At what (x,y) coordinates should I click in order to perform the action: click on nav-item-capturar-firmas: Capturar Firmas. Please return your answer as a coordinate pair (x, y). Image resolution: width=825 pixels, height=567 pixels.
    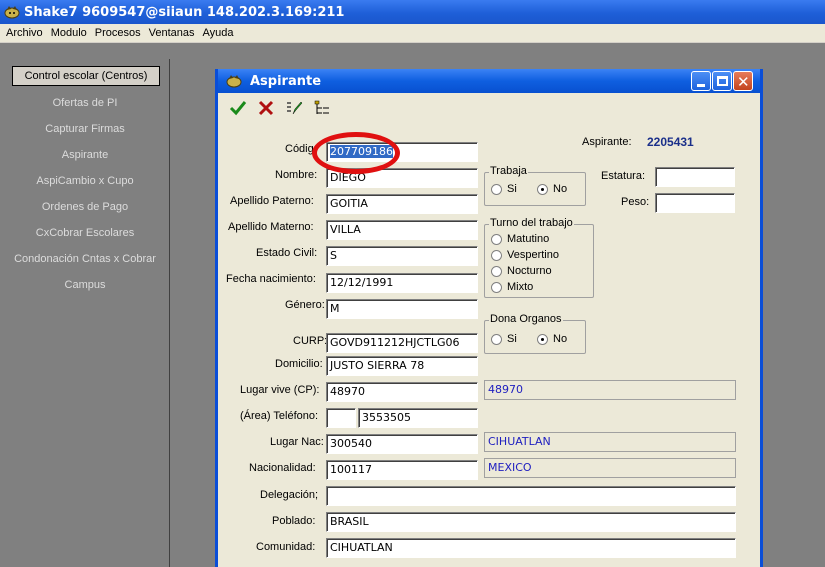
    Looking at the image, I should click on (85, 129).